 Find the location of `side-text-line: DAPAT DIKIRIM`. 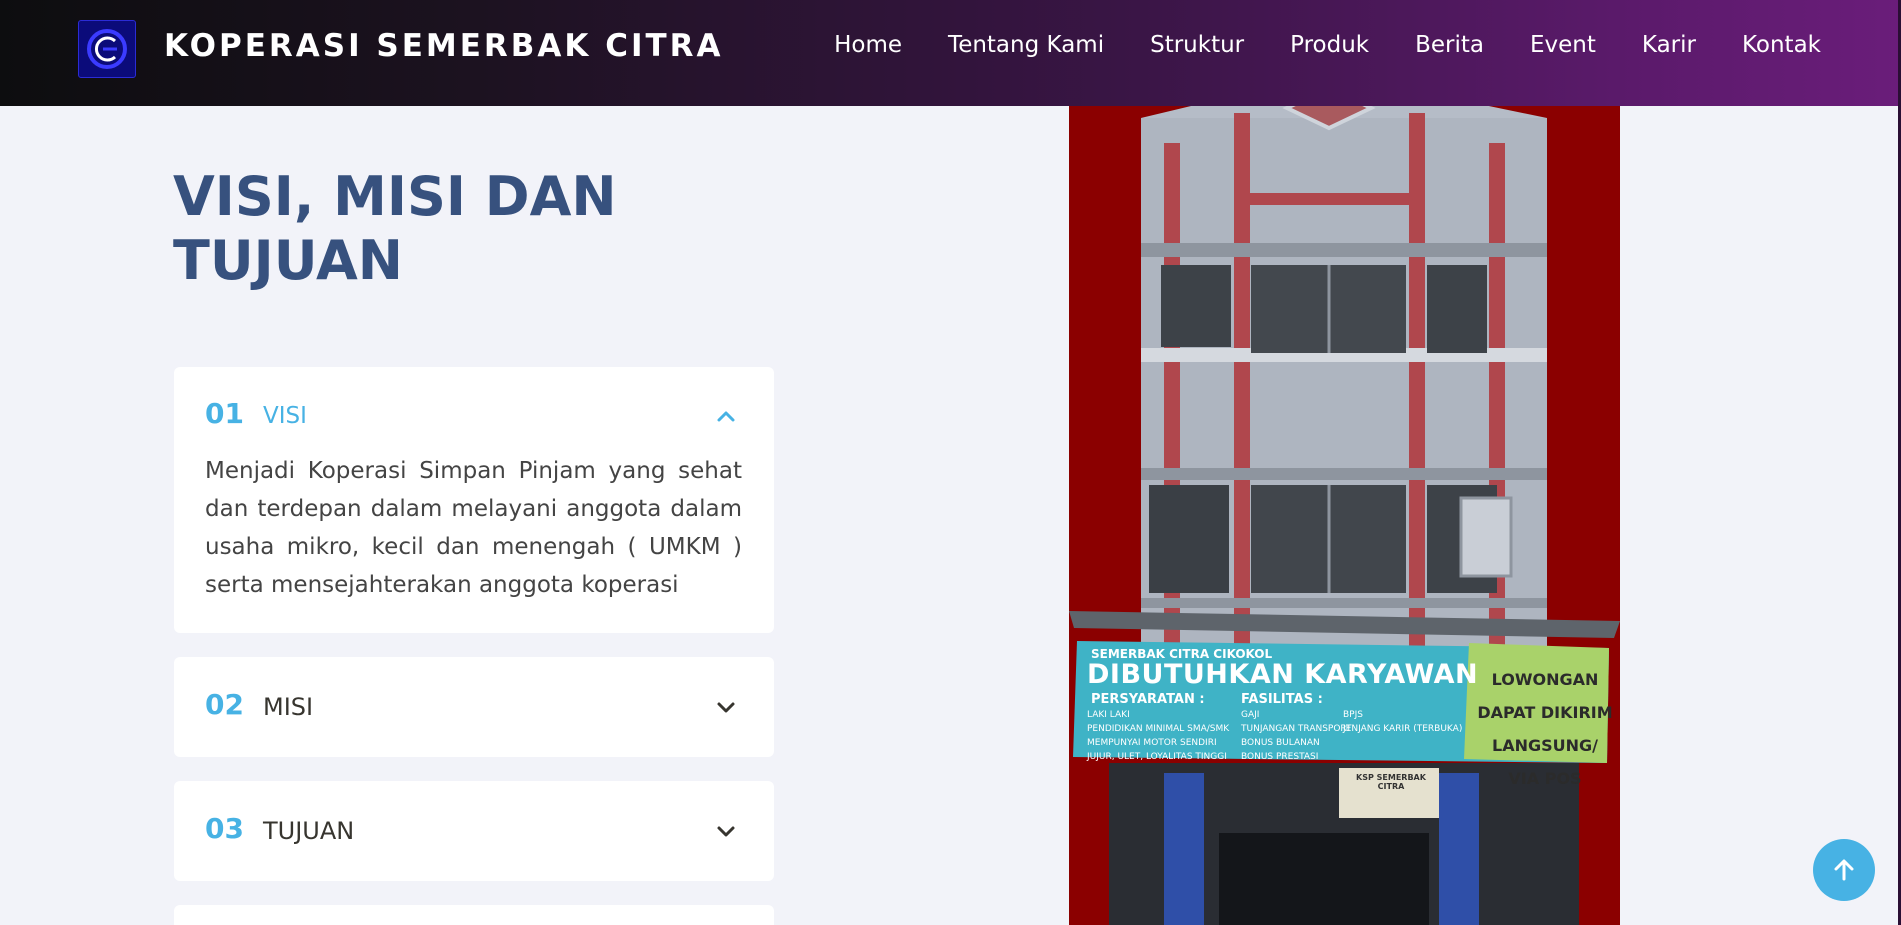

side-text-line: DAPAT DIKIRIM is located at coordinates (1545, 712).